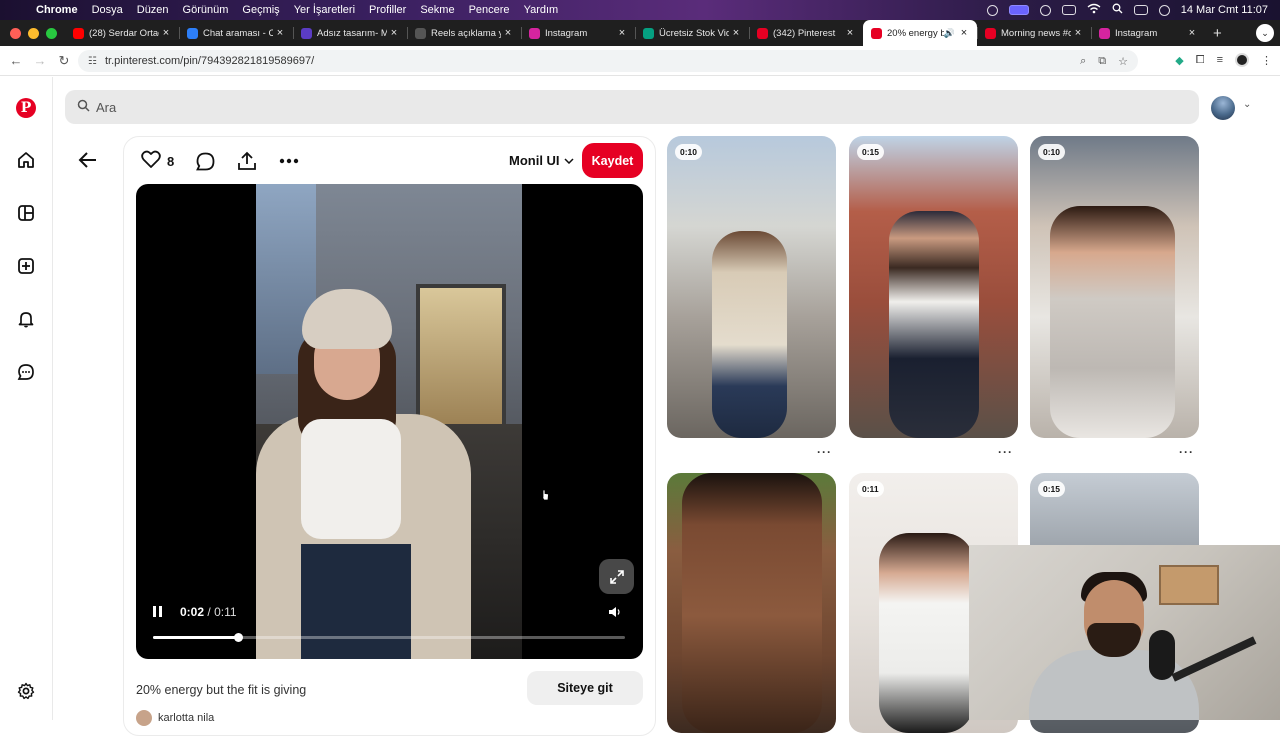  Describe the element at coordinates (209, 61) in the screenshot. I see `address-url: tr.pinterest.com/pin/794392821819589697/` at that location.